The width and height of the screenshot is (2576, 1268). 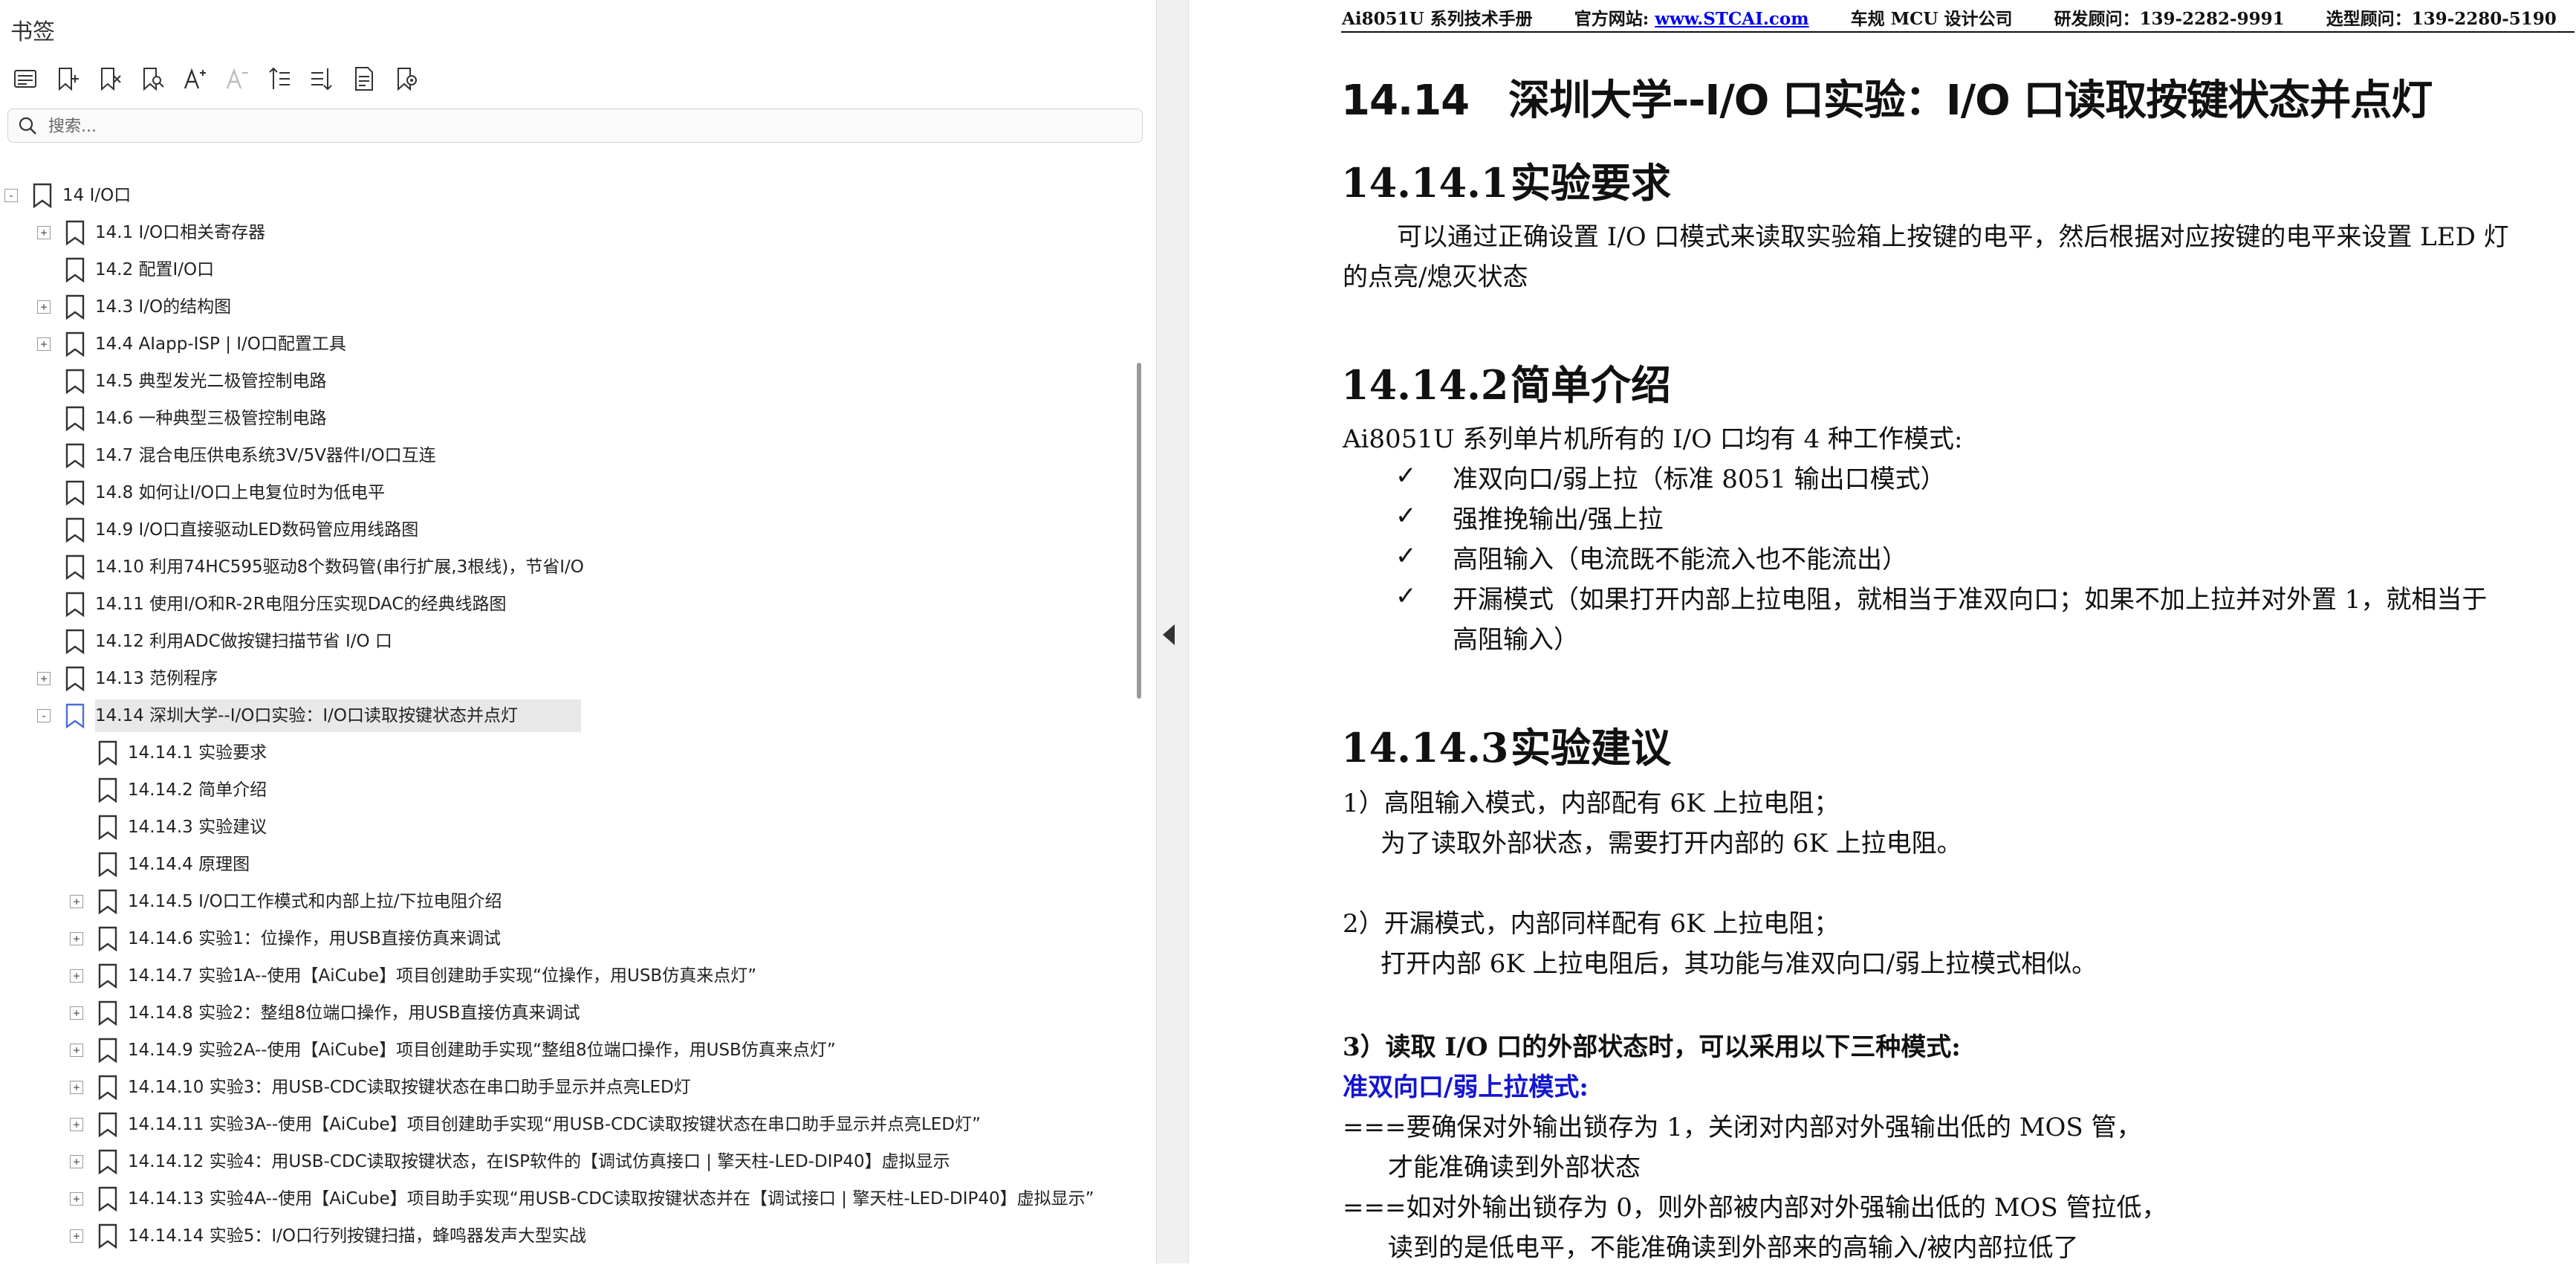 What do you see at coordinates (211, 419) in the screenshot?
I see `bookmark-label: 14.6 一种典型三极管控制电路` at bounding box center [211, 419].